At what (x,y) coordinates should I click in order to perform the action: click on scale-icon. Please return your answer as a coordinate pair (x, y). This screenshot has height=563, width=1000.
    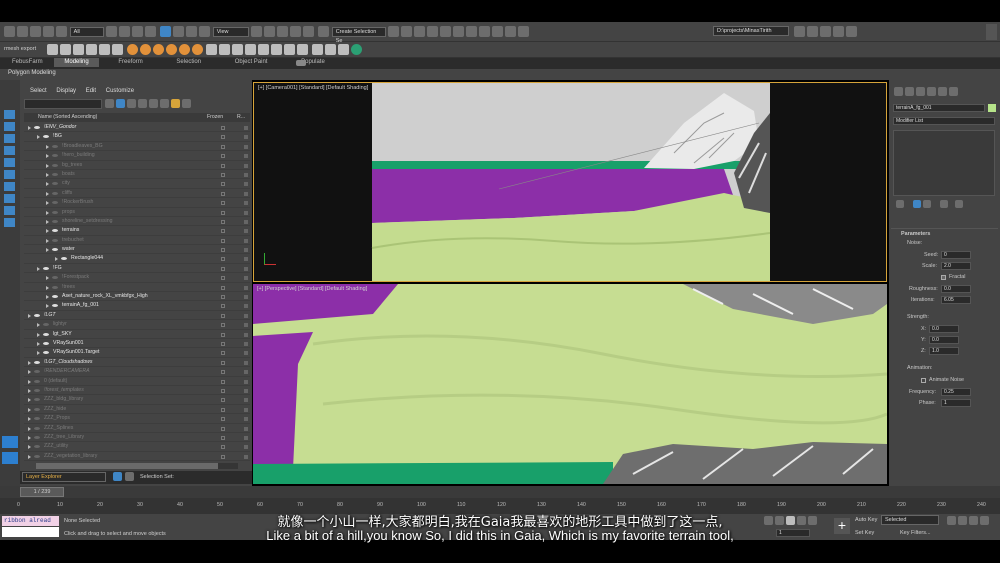
    Looking at the image, I should click on (192, 31).